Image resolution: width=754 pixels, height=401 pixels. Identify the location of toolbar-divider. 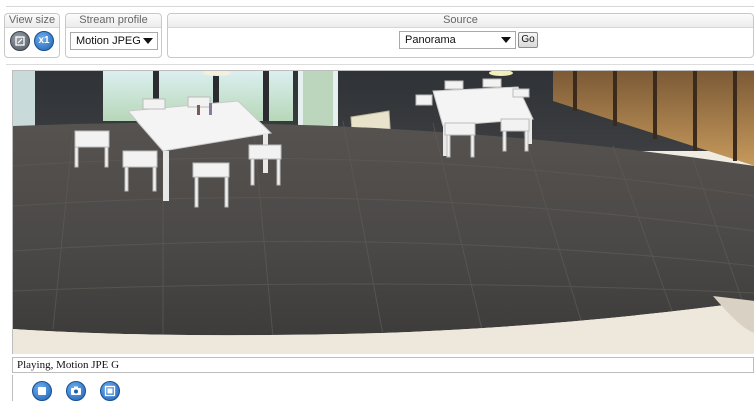
(380, 64).